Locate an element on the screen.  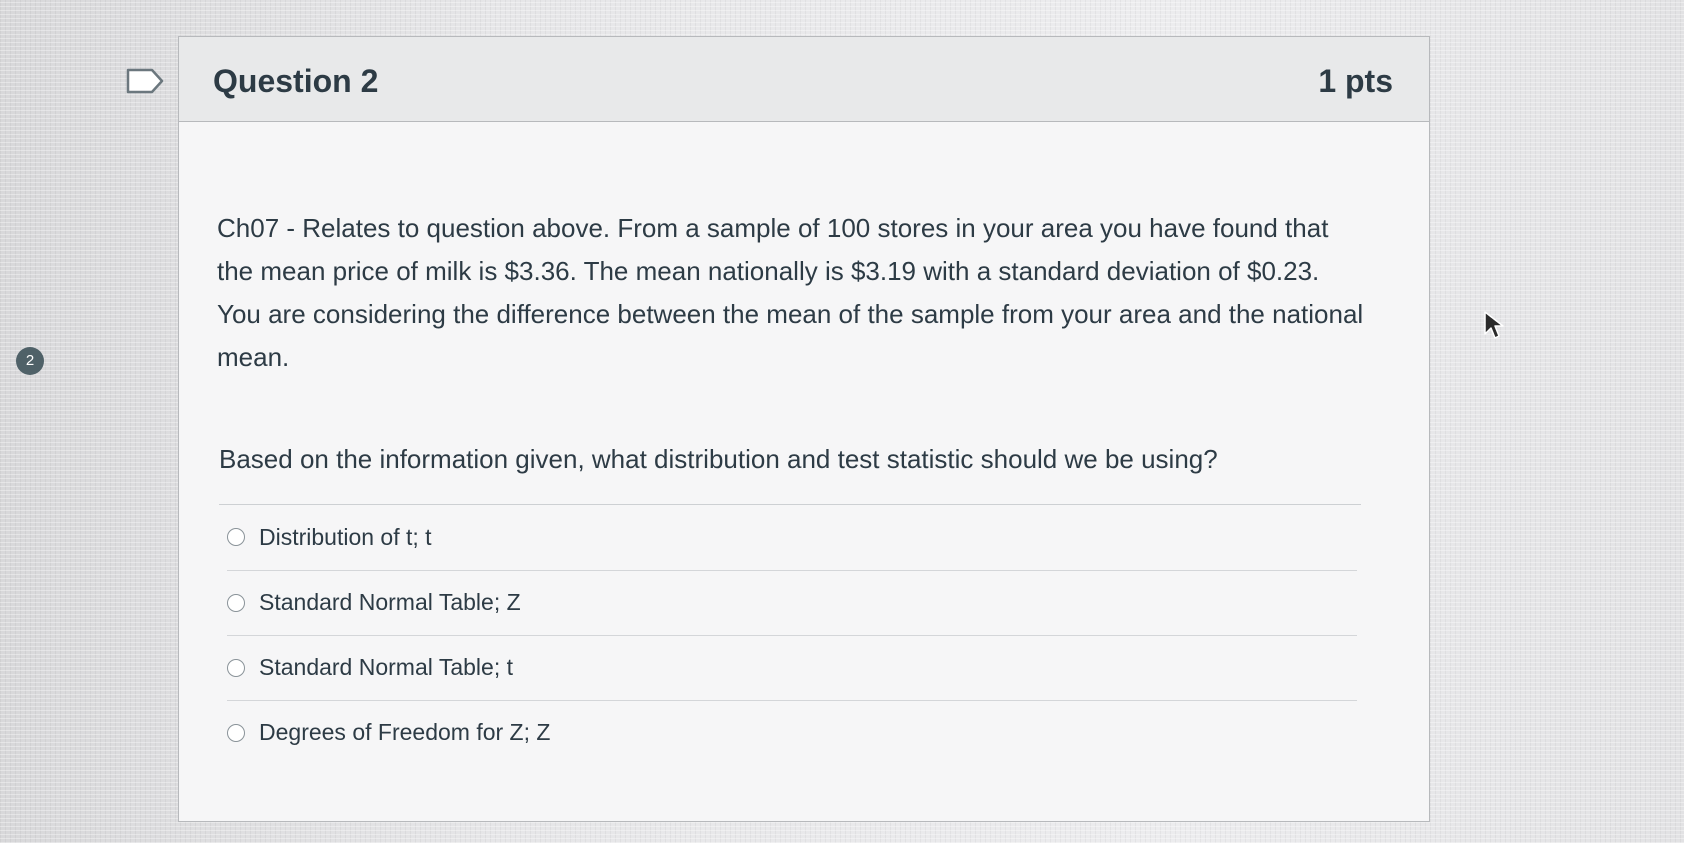
question-title: Question 2 is located at coordinates (296, 81).